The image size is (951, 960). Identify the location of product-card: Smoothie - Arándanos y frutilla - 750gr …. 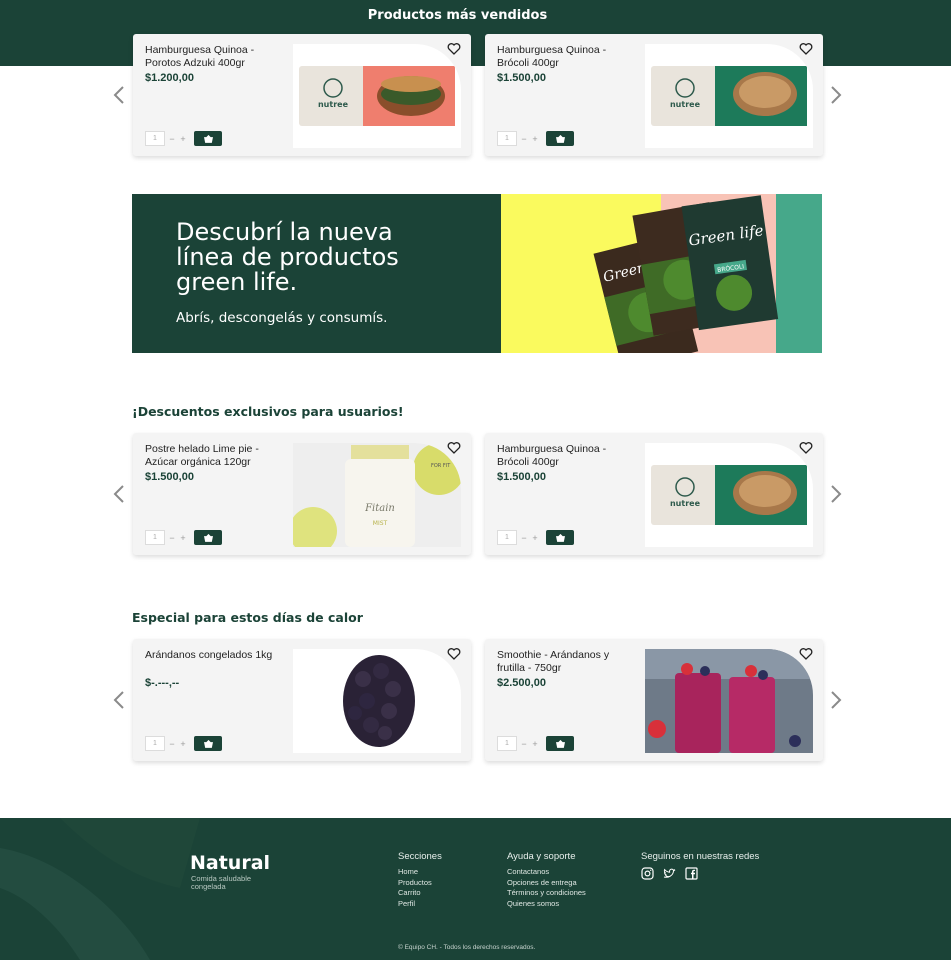
(654, 700).